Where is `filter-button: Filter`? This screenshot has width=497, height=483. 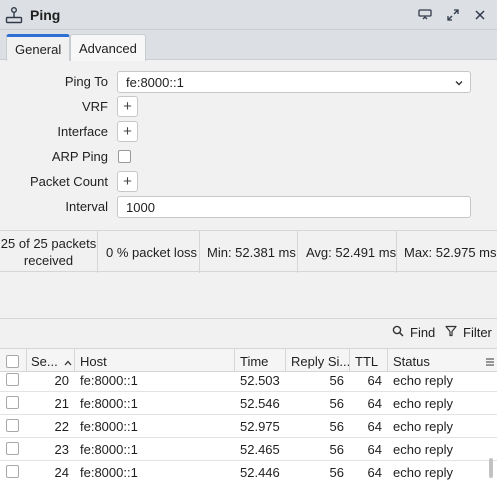 filter-button: Filter is located at coordinates (468, 332).